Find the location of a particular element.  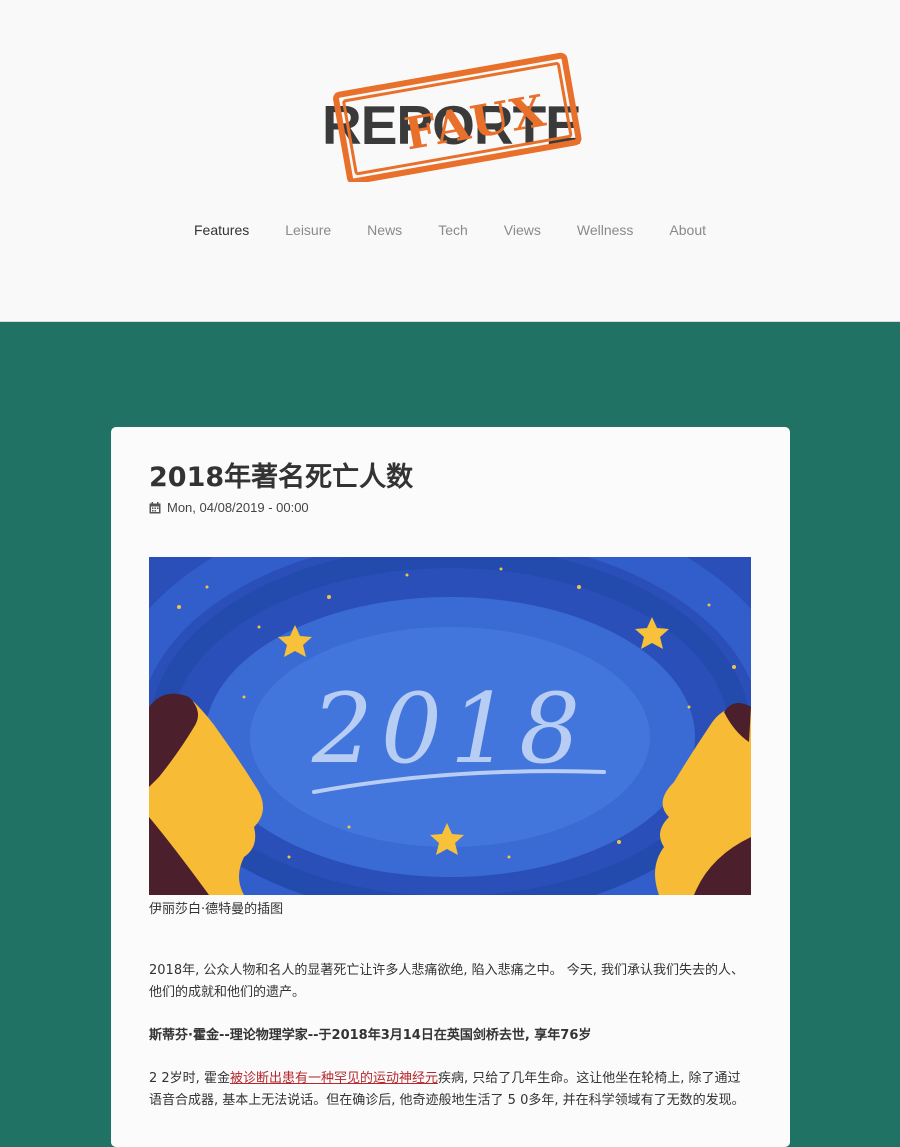

nav-item-news: News is located at coordinates (384, 230).